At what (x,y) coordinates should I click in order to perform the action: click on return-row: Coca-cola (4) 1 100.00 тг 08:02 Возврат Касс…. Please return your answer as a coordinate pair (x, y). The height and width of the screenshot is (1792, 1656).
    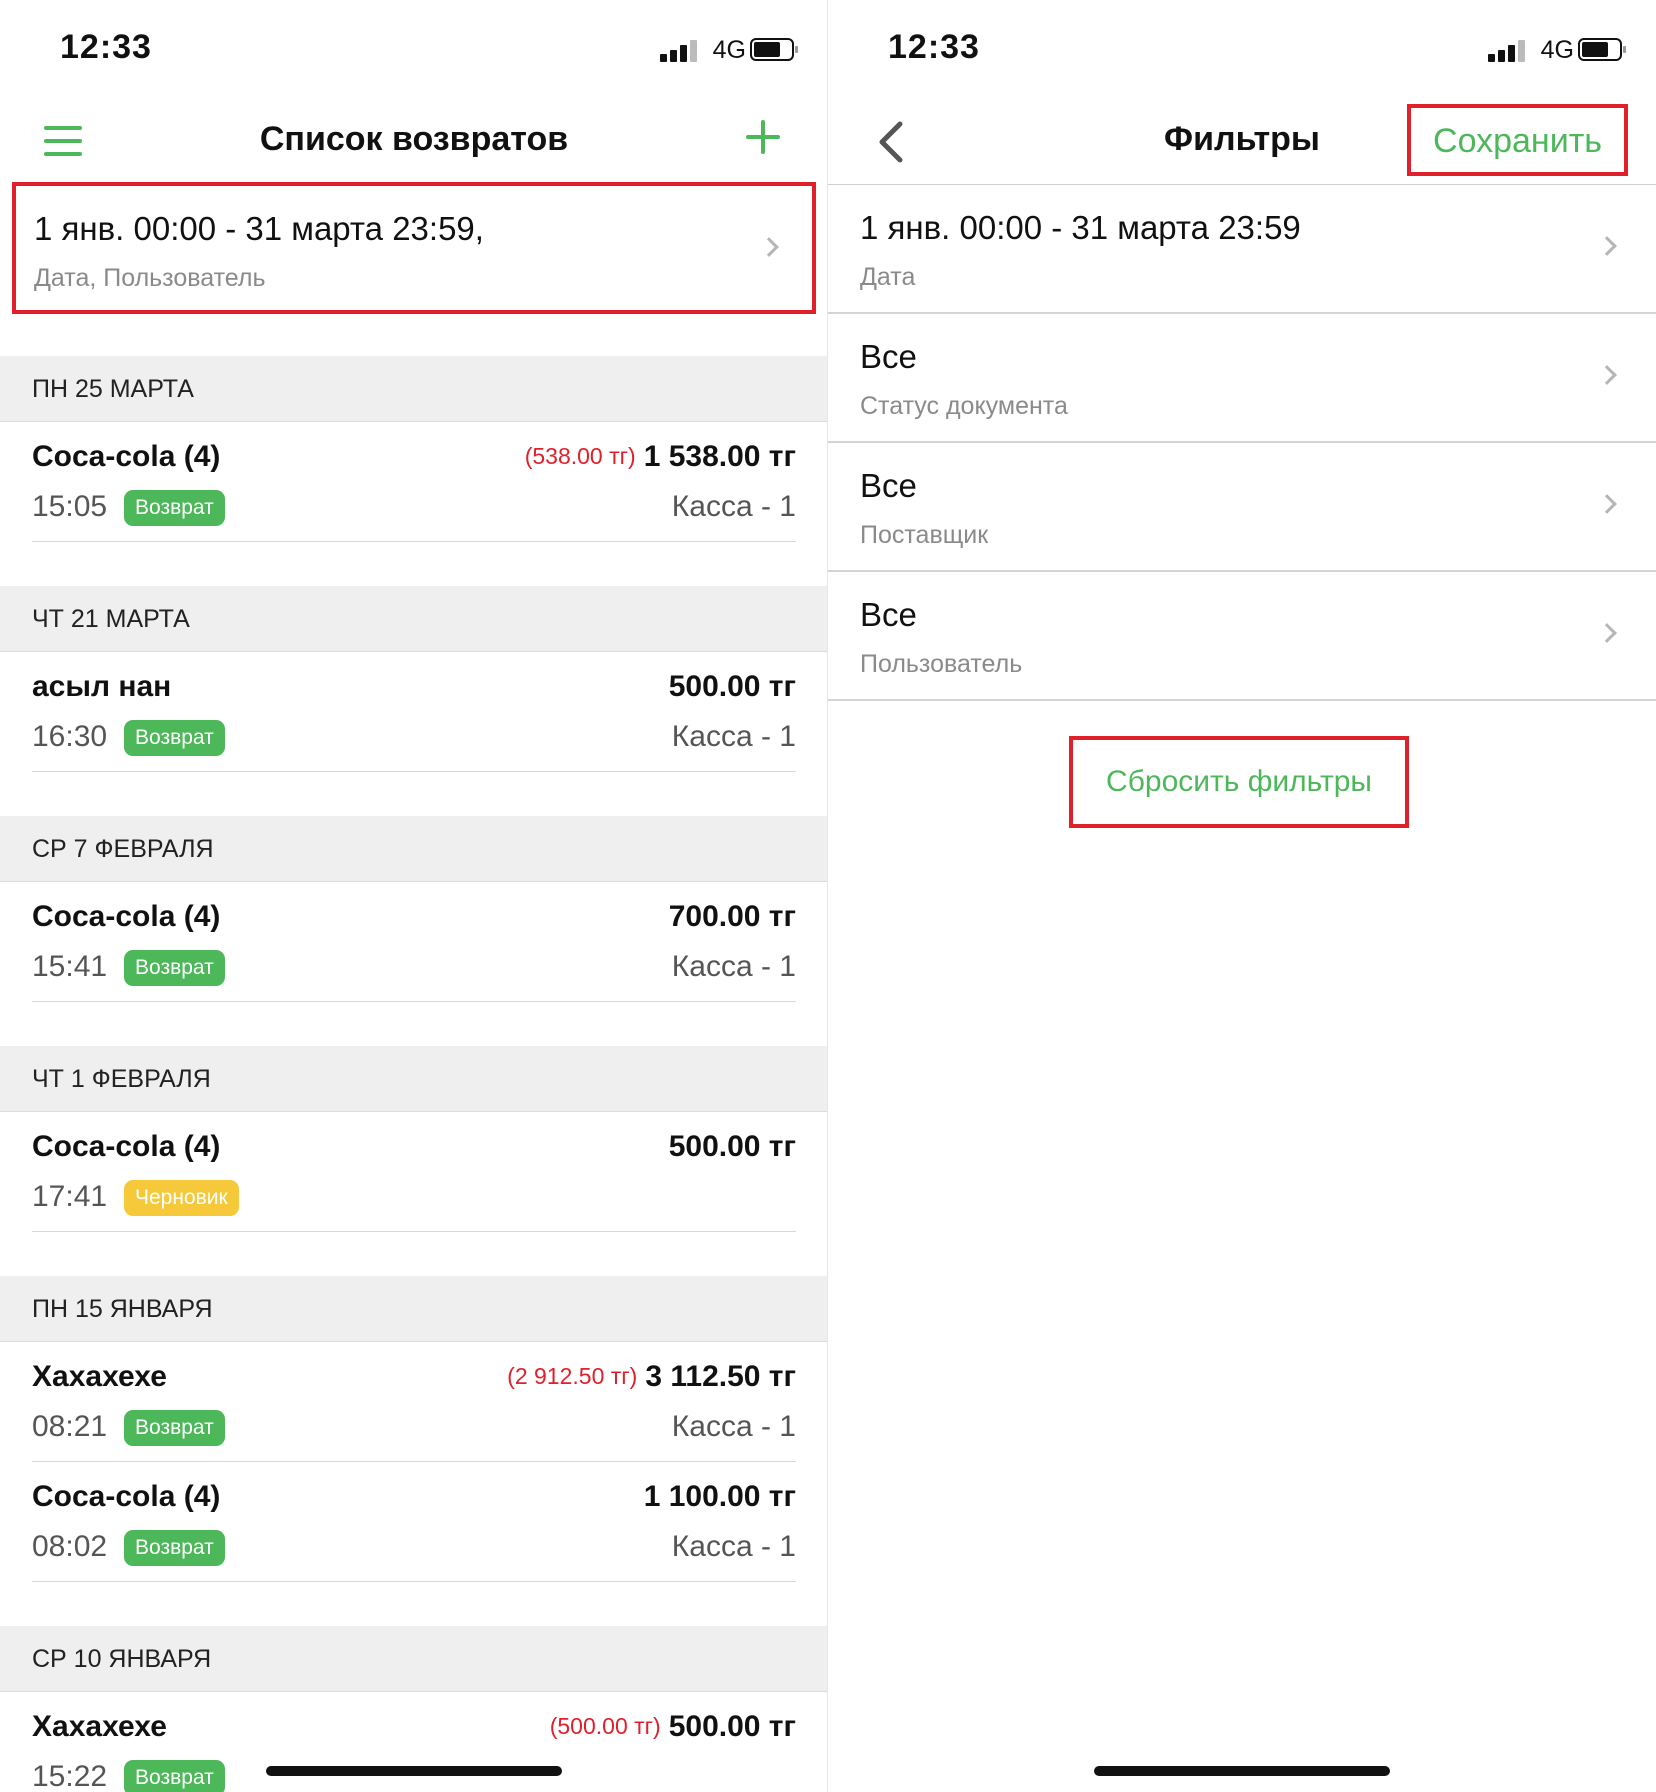
    Looking at the image, I should click on (414, 1522).